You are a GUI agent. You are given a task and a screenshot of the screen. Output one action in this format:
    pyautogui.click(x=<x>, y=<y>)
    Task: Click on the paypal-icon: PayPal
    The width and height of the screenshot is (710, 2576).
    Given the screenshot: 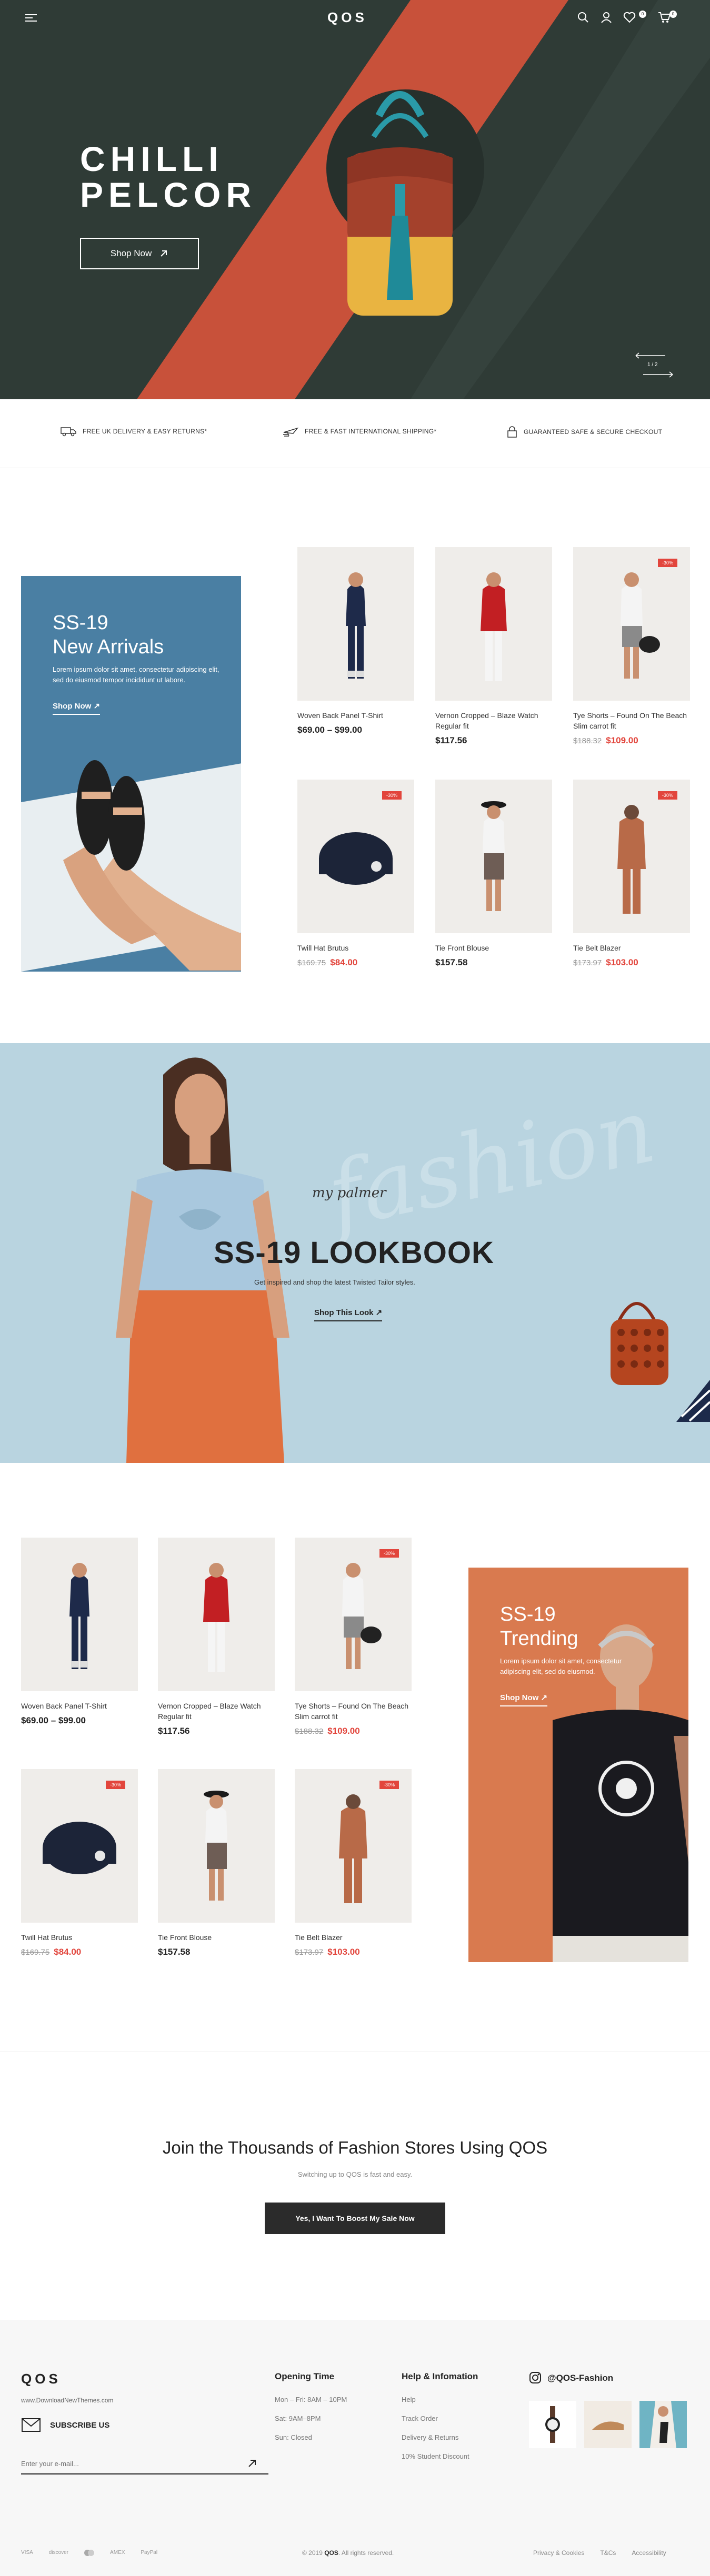 What is the action you would take?
    pyautogui.click(x=149, y=2552)
    